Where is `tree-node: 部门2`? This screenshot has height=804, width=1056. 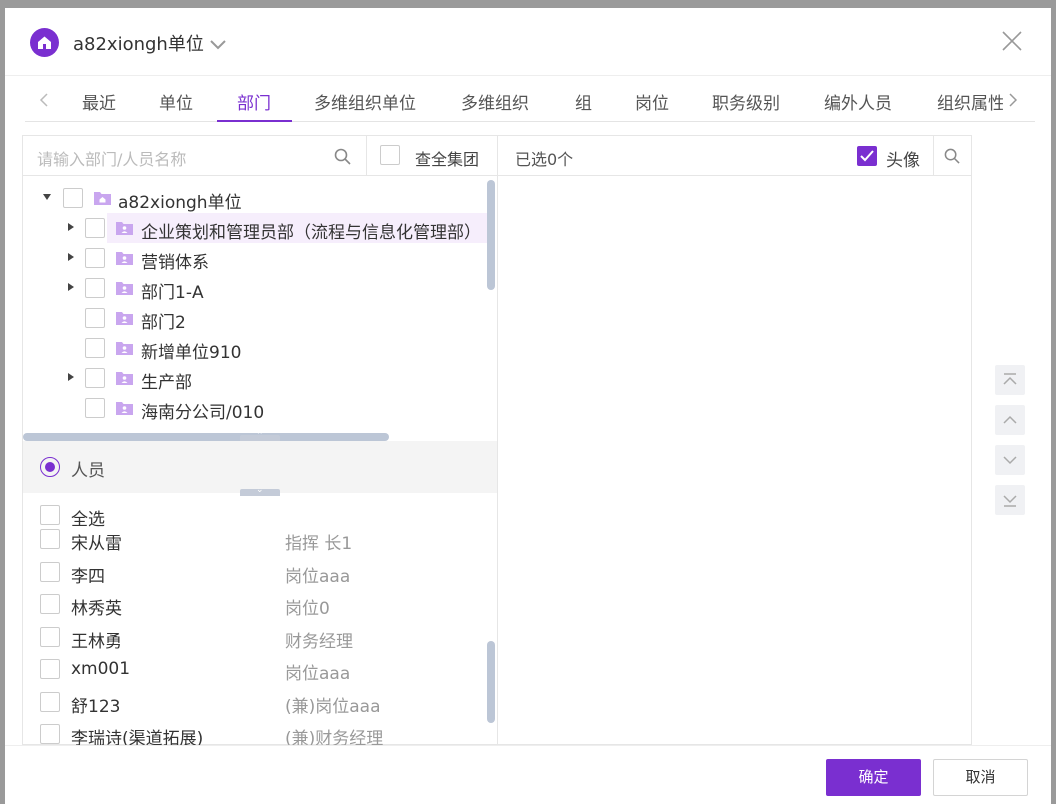 tree-node: 部门2 is located at coordinates (260, 318).